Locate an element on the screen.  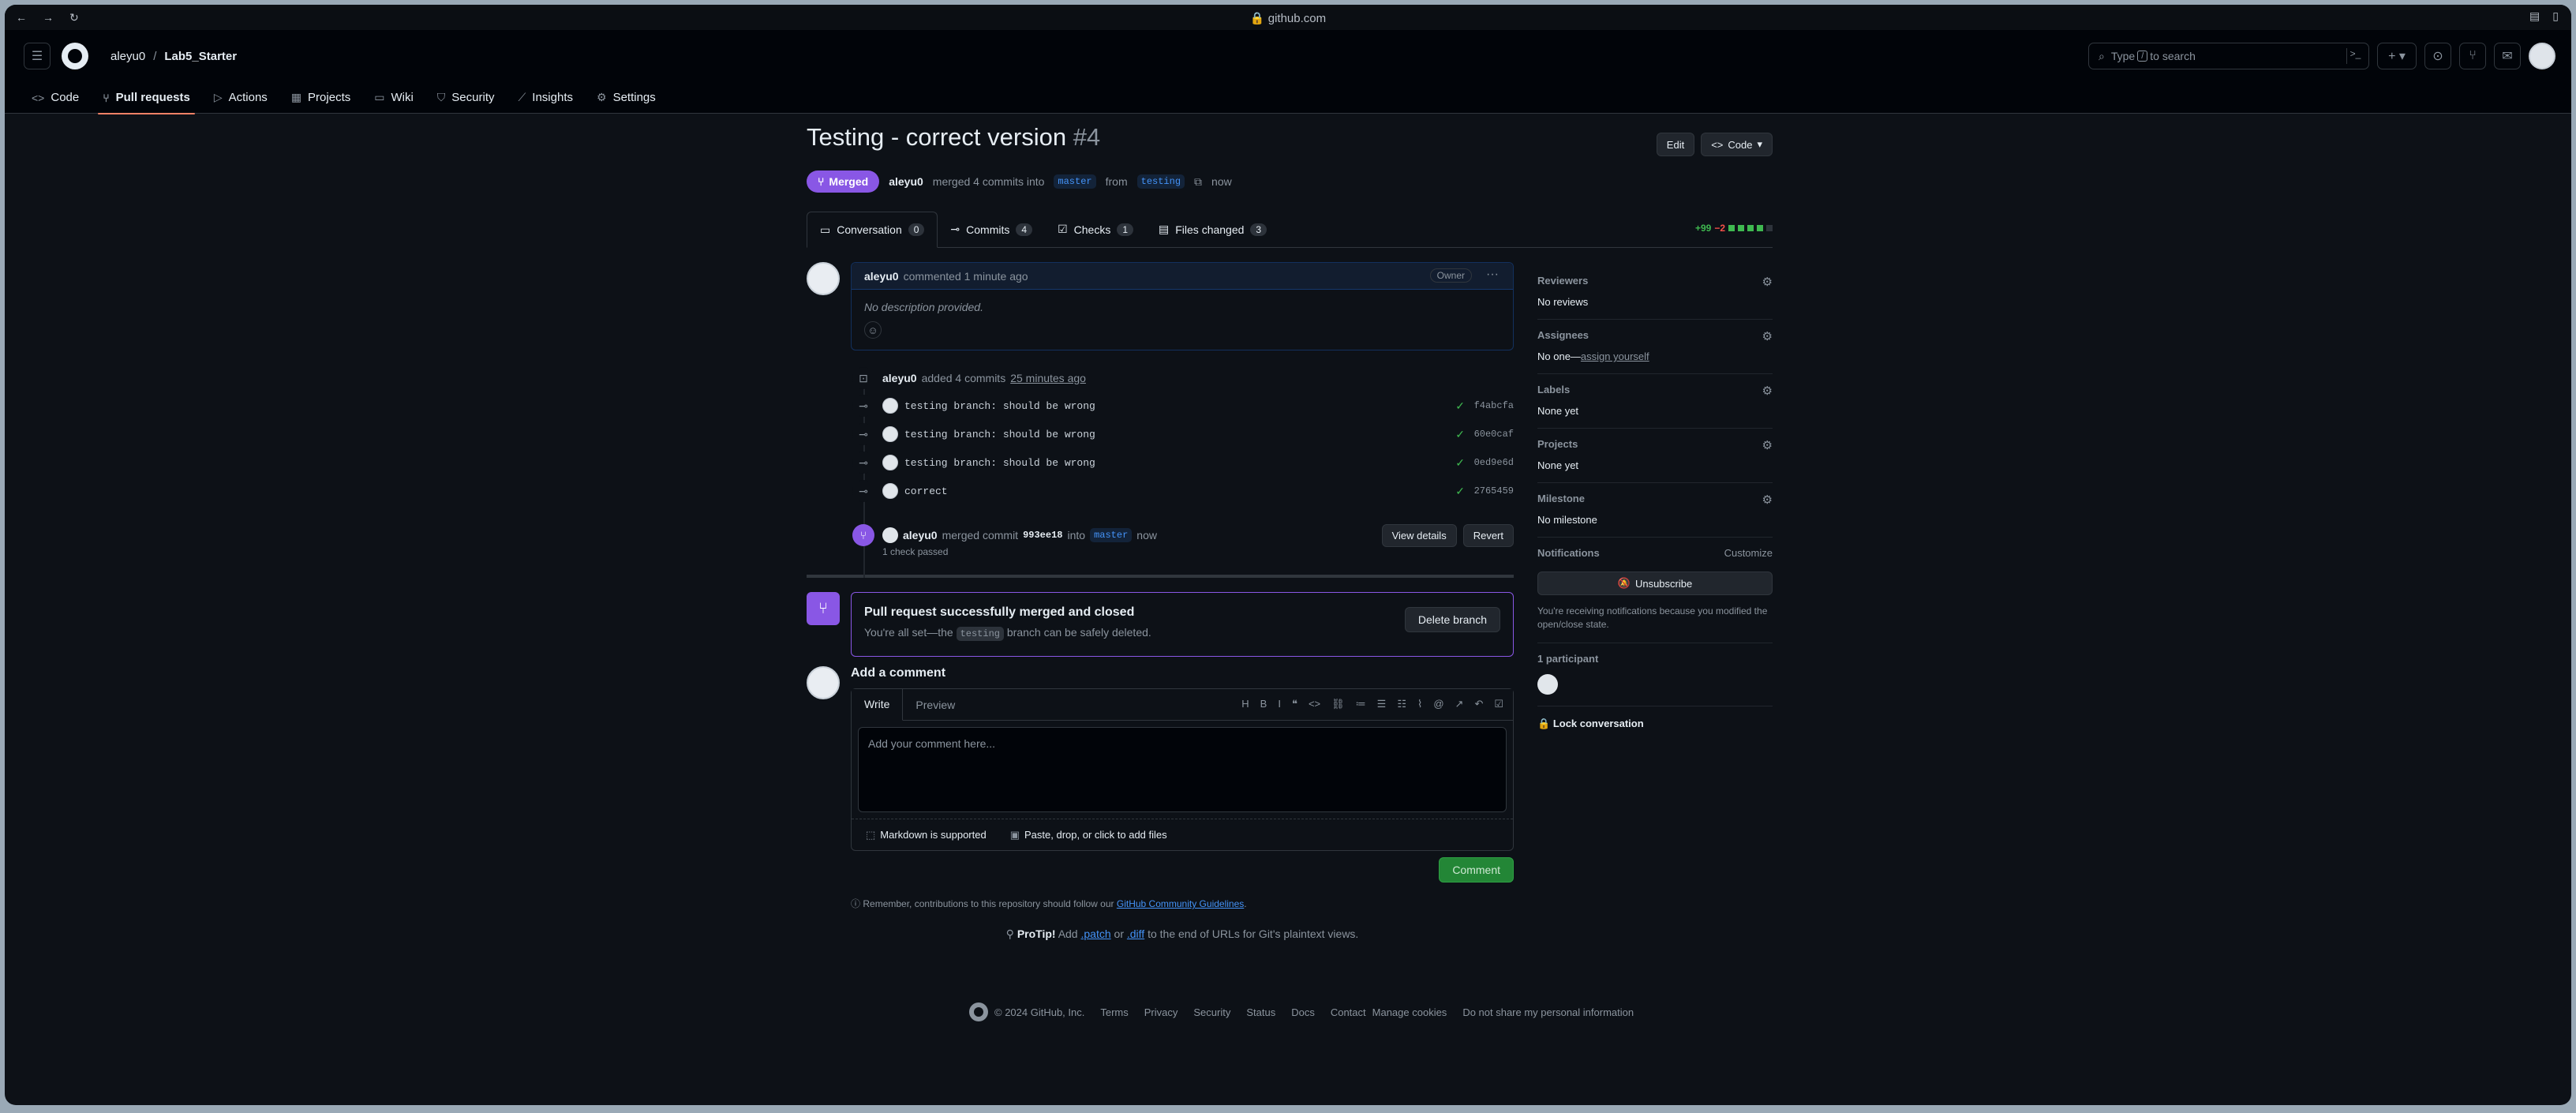
footer-link: Contact is located at coordinates (1348, 1012).